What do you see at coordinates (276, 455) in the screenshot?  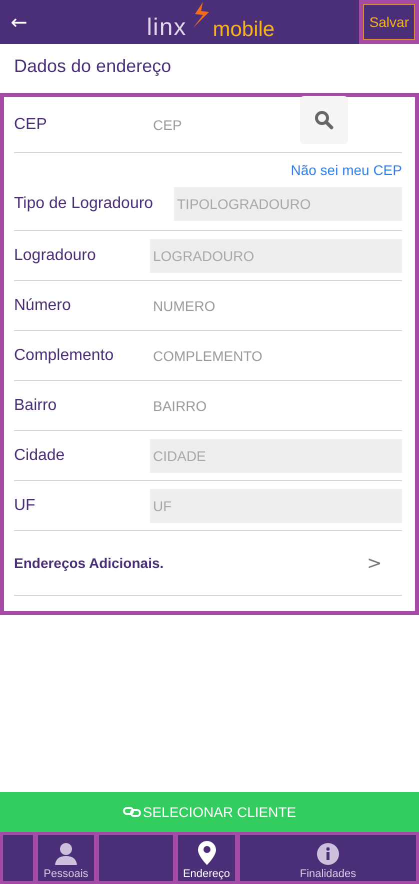 I see `input-field: CIDADE` at bounding box center [276, 455].